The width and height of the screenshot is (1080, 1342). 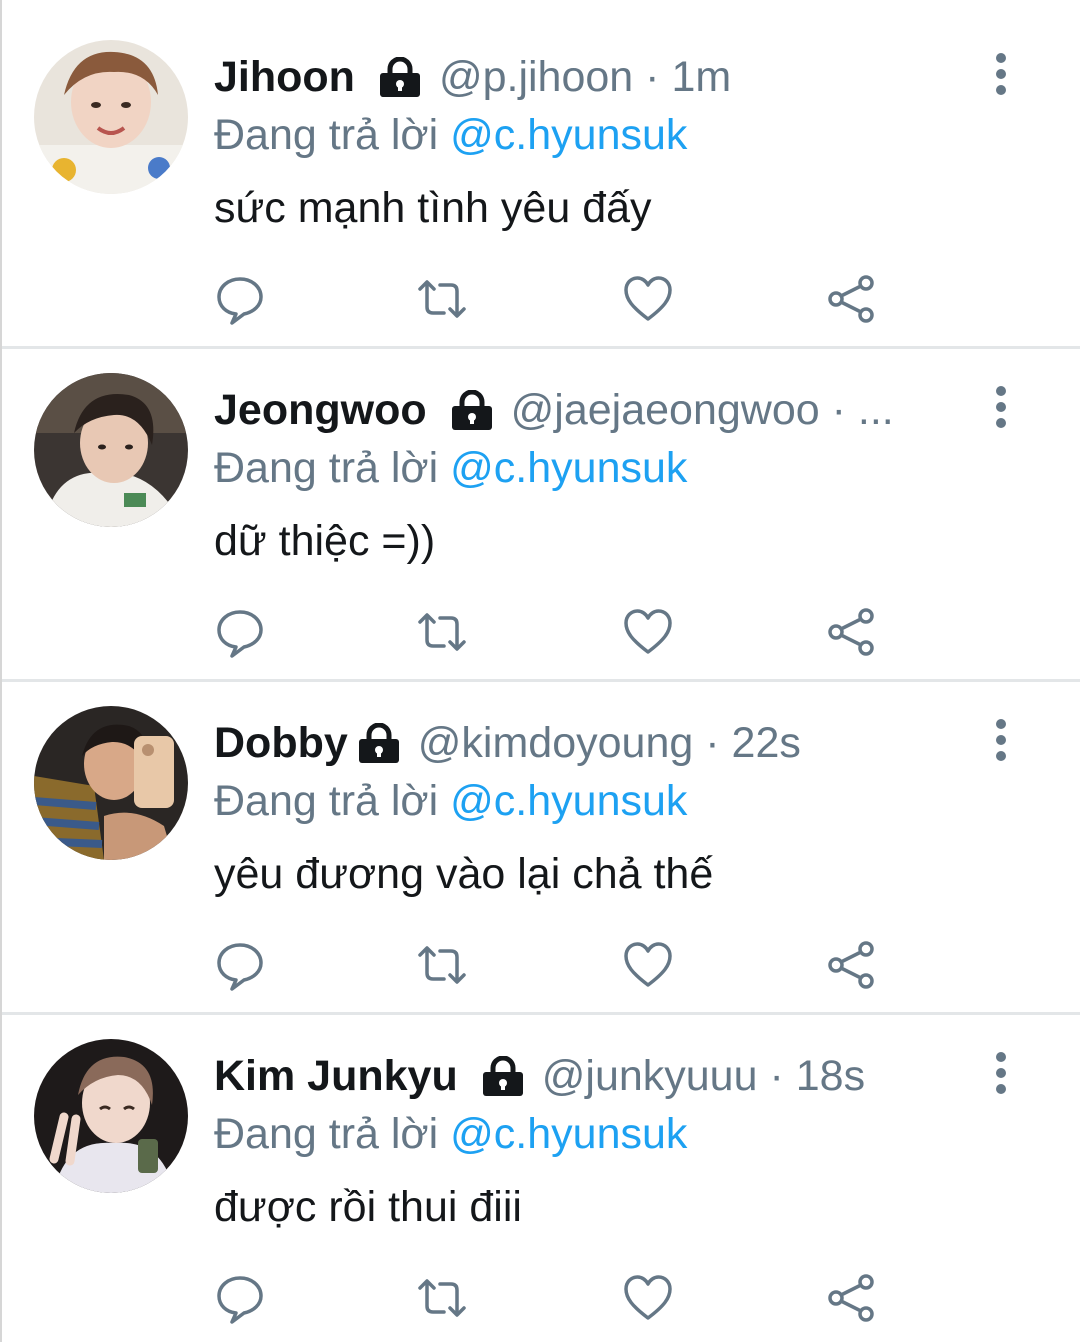 I want to click on timestamp: 18s, so click(x=830, y=1076).